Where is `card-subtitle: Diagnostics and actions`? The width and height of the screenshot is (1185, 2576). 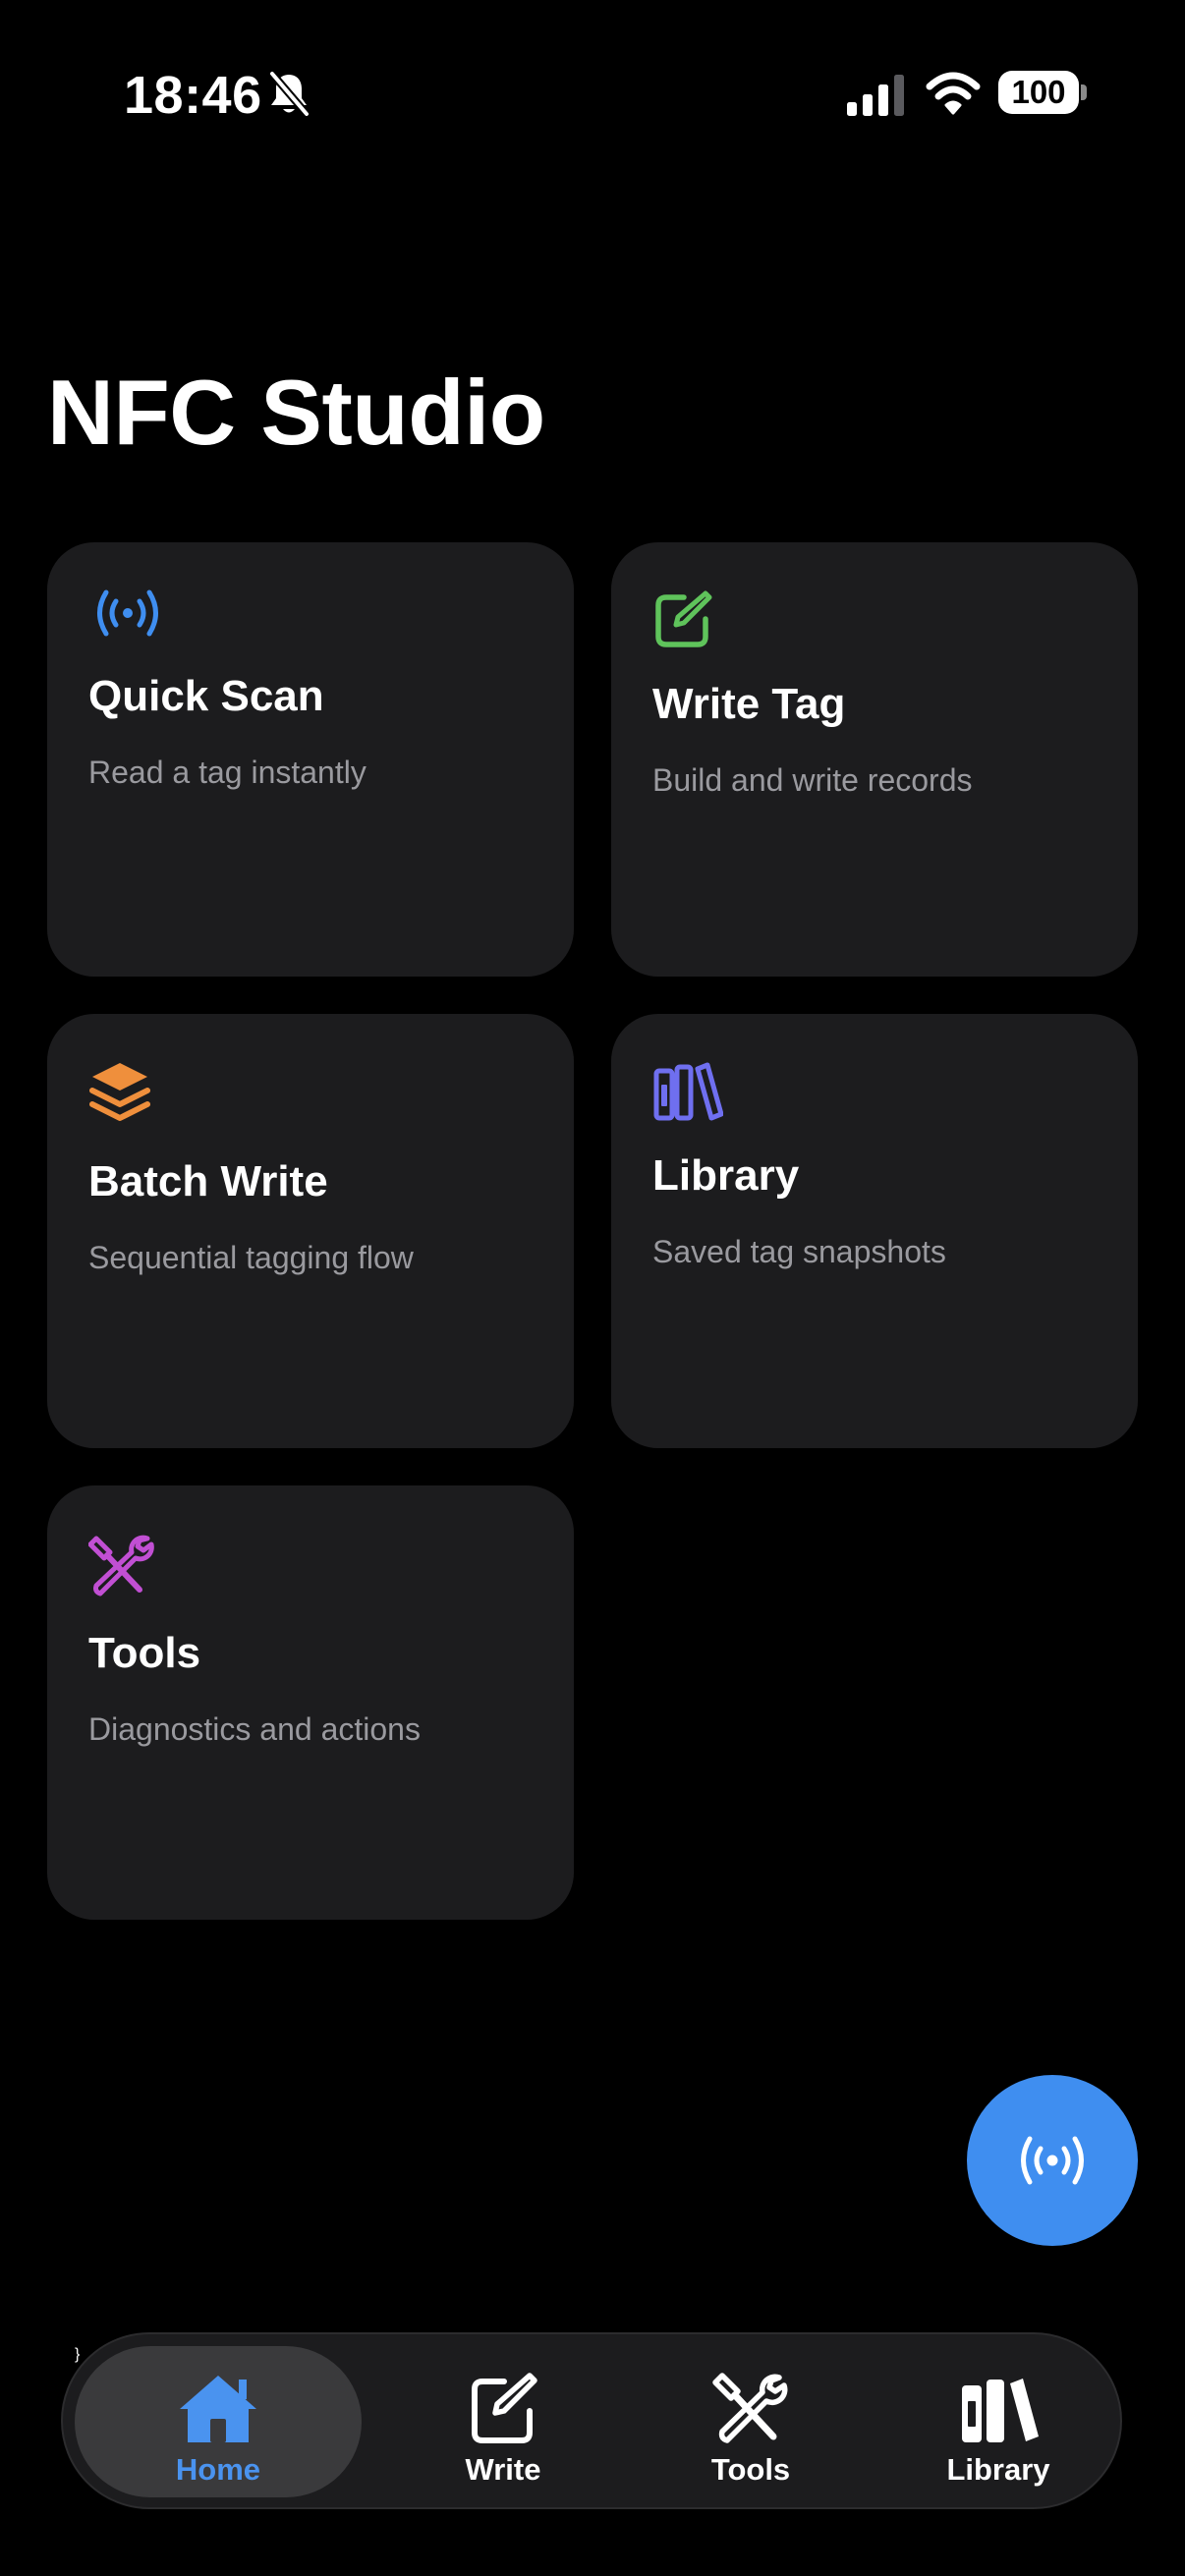
card-subtitle: Diagnostics and actions is located at coordinates (255, 1729).